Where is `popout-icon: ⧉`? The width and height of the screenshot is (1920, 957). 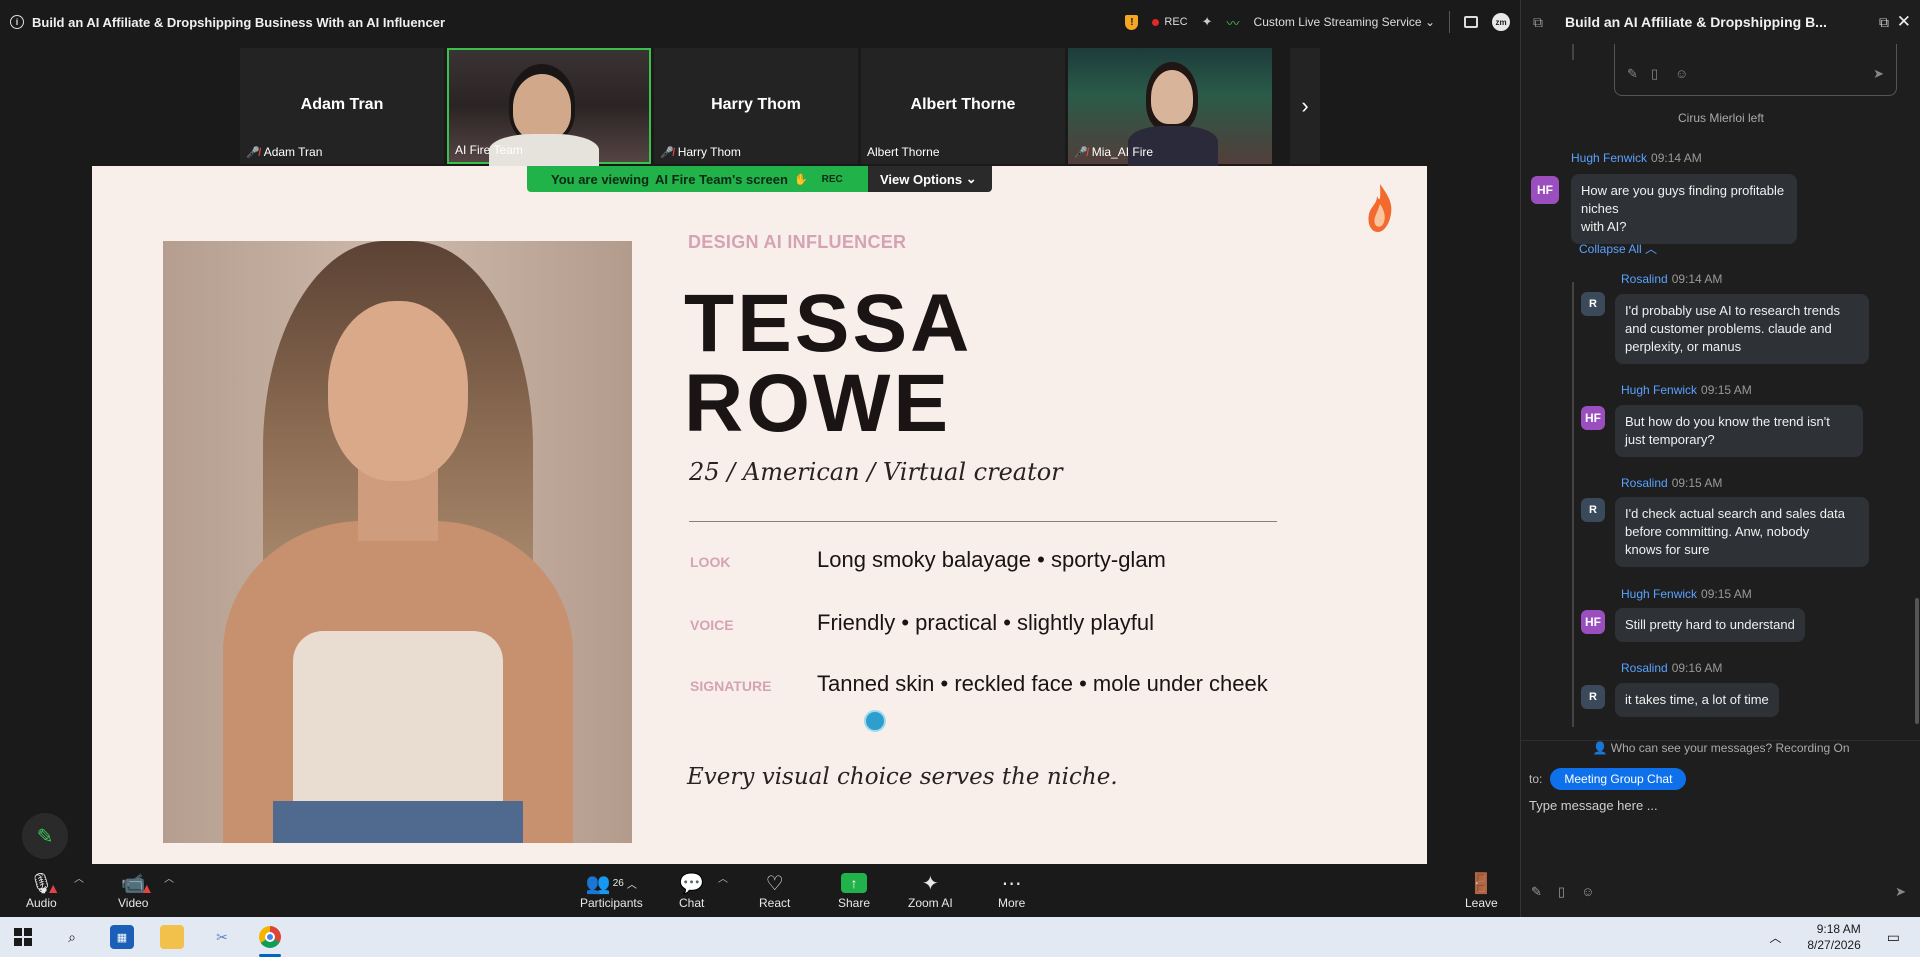 popout-icon: ⧉ is located at coordinates (1884, 22).